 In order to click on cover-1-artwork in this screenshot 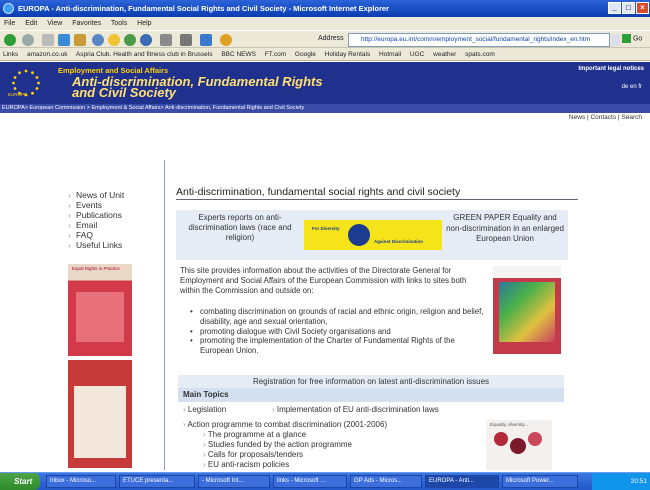, I will do `click(100, 317)`.